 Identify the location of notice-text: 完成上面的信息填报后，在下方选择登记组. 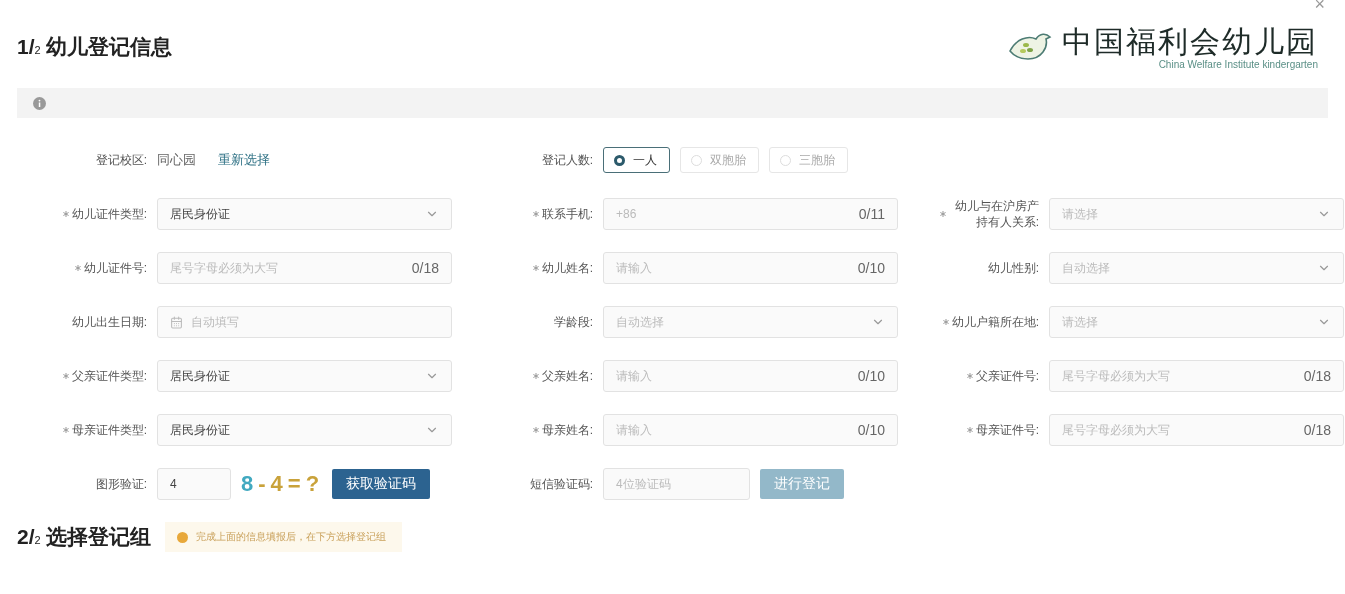
(291, 537).